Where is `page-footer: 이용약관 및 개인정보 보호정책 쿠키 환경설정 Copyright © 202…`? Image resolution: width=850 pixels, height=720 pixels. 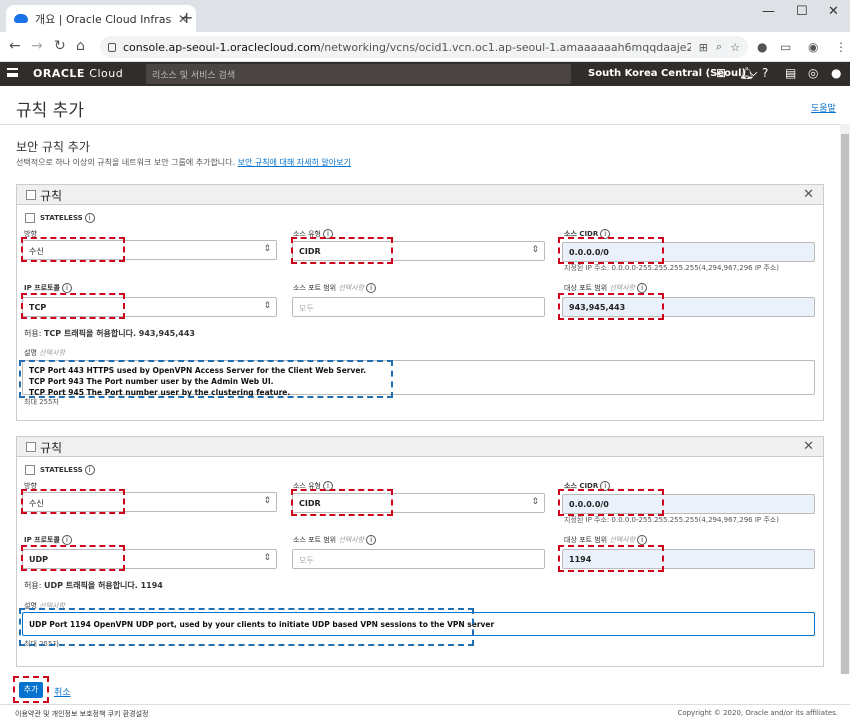 page-footer: 이용약관 및 개인정보 보호정책 쿠키 환경설정 Copyright © 202… is located at coordinates (425, 712).